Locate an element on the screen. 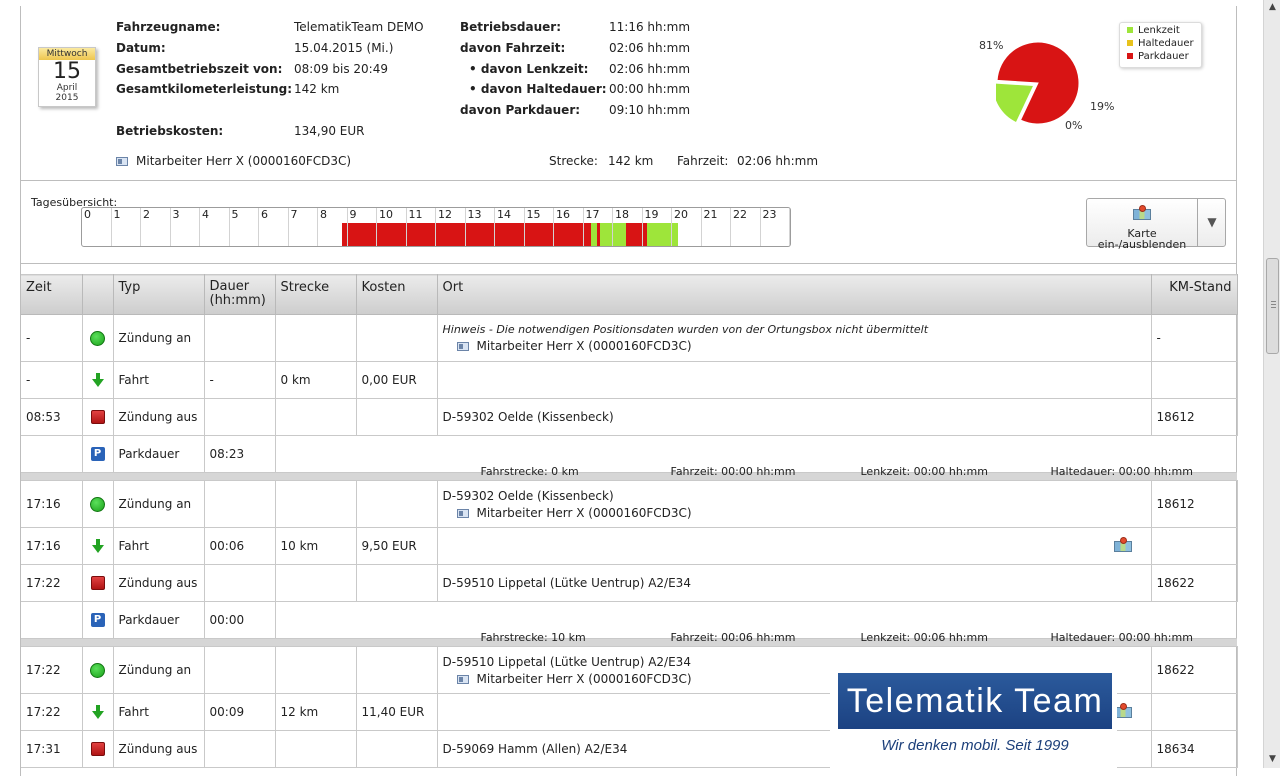 The width and height of the screenshot is (1280, 776). col-header-place: Ort is located at coordinates (794, 294).